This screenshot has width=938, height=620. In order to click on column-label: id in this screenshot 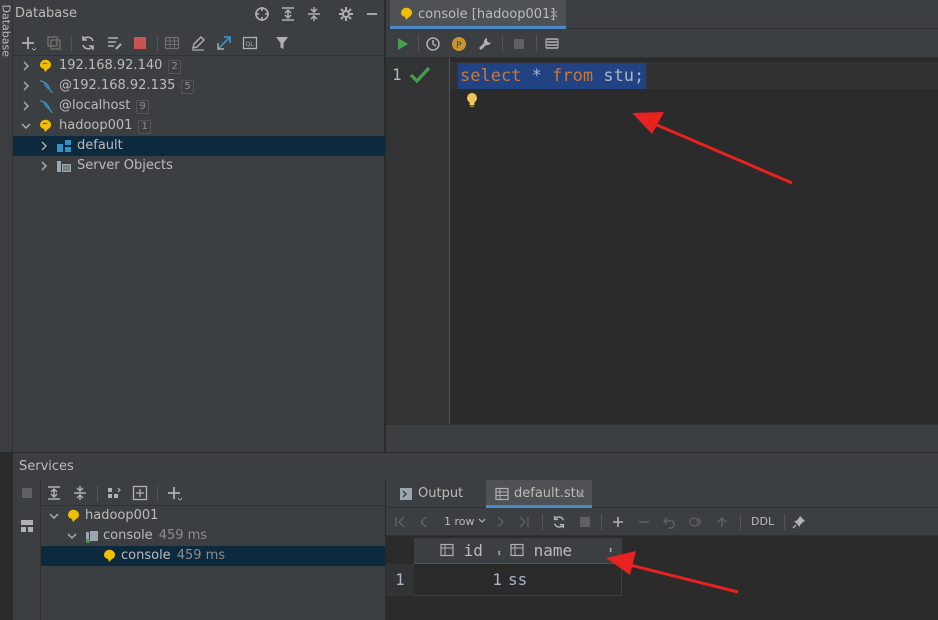, I will do `click(473, 550)`.